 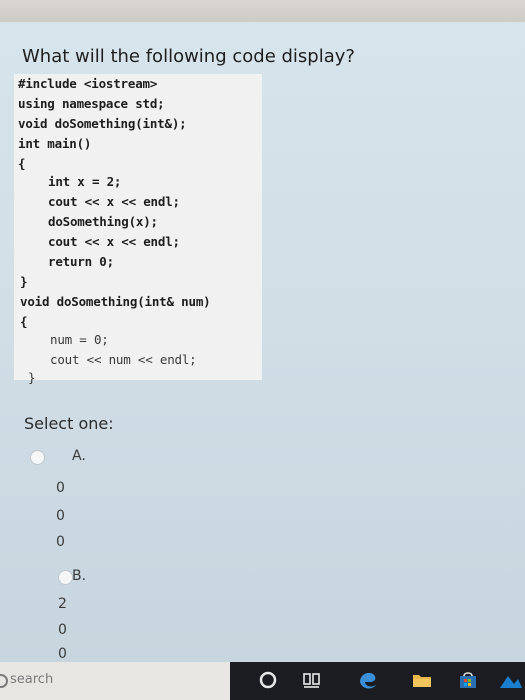 I want to click on task-view-icon, so click(x=312, y=680).